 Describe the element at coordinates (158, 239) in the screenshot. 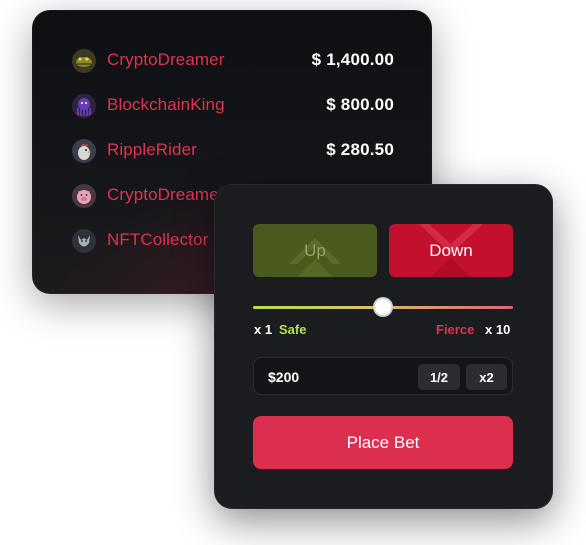

I see `username: NFTCollector` at that location.